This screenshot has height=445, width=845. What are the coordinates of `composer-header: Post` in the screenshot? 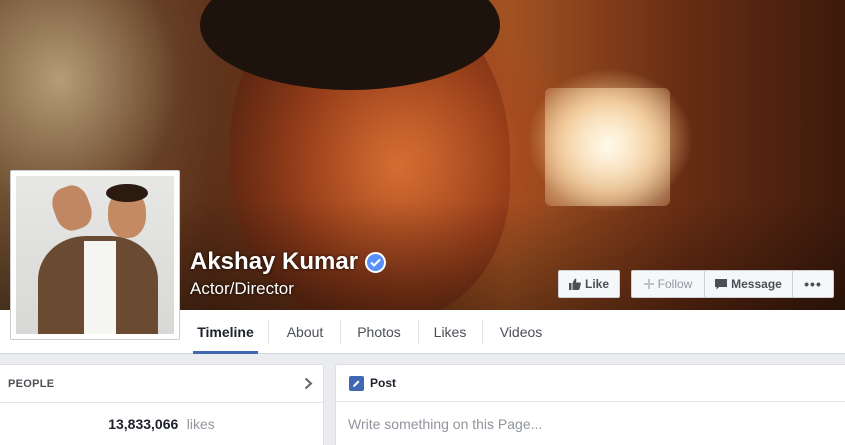 It's located at (590, 383).